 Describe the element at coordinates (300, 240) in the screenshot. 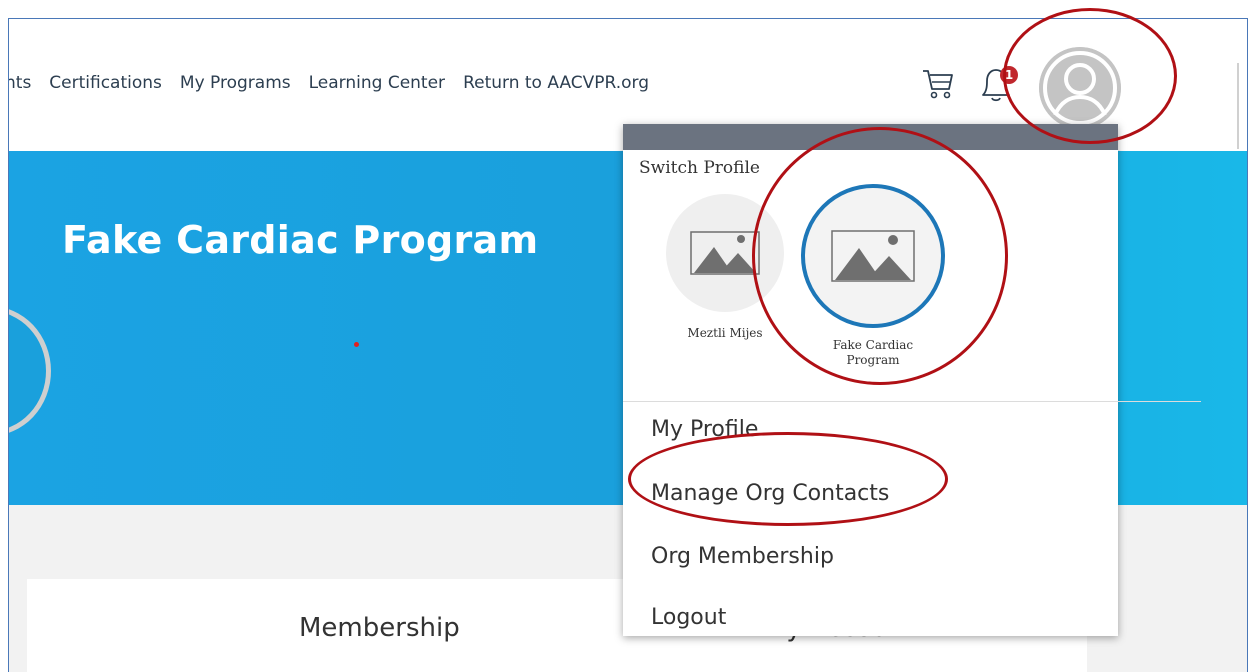

I see `page-title: Fake Cardiac Program` at that location.